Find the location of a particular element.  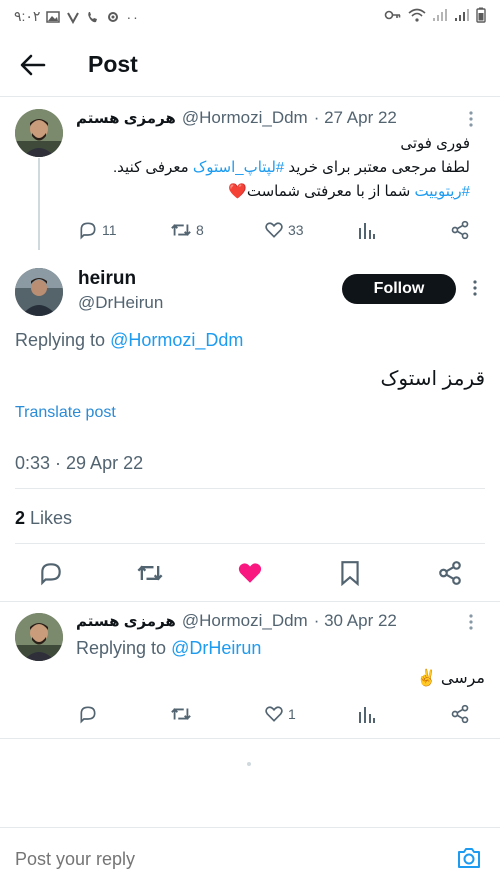

signal-icon is located at coordinates (440, 15).